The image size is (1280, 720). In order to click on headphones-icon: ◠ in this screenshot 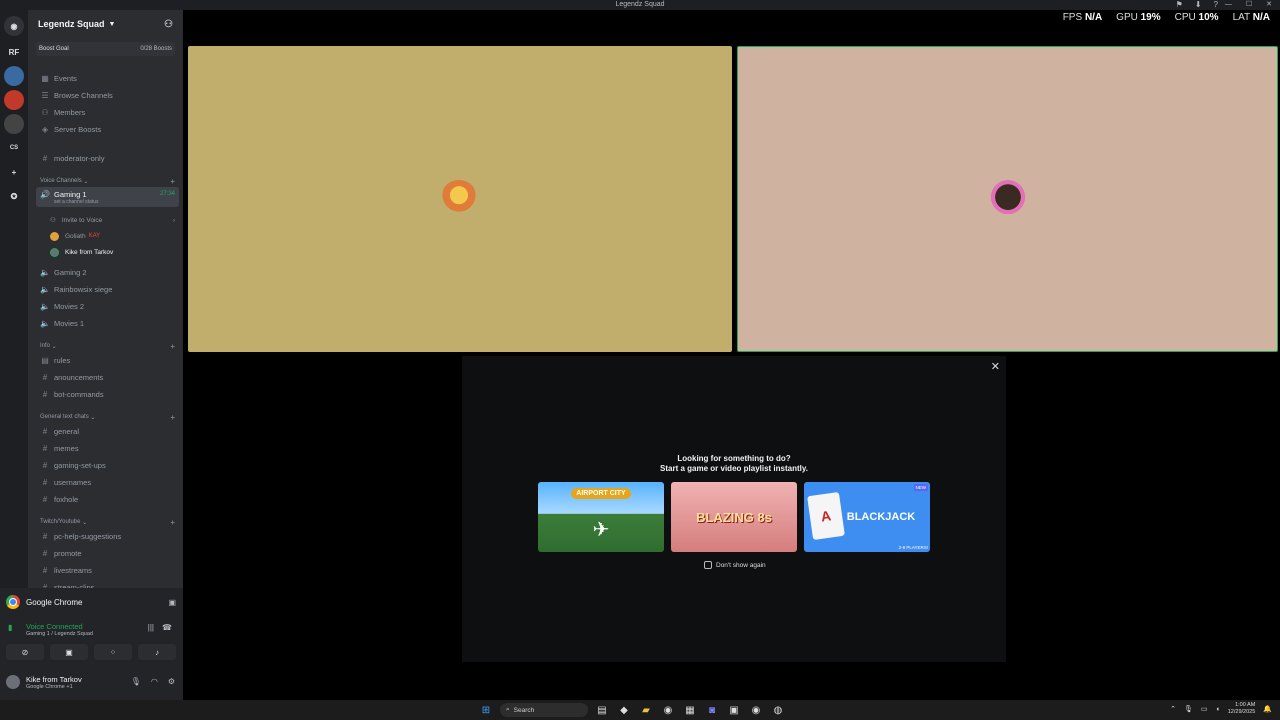, I will do `click(154, 681)`.